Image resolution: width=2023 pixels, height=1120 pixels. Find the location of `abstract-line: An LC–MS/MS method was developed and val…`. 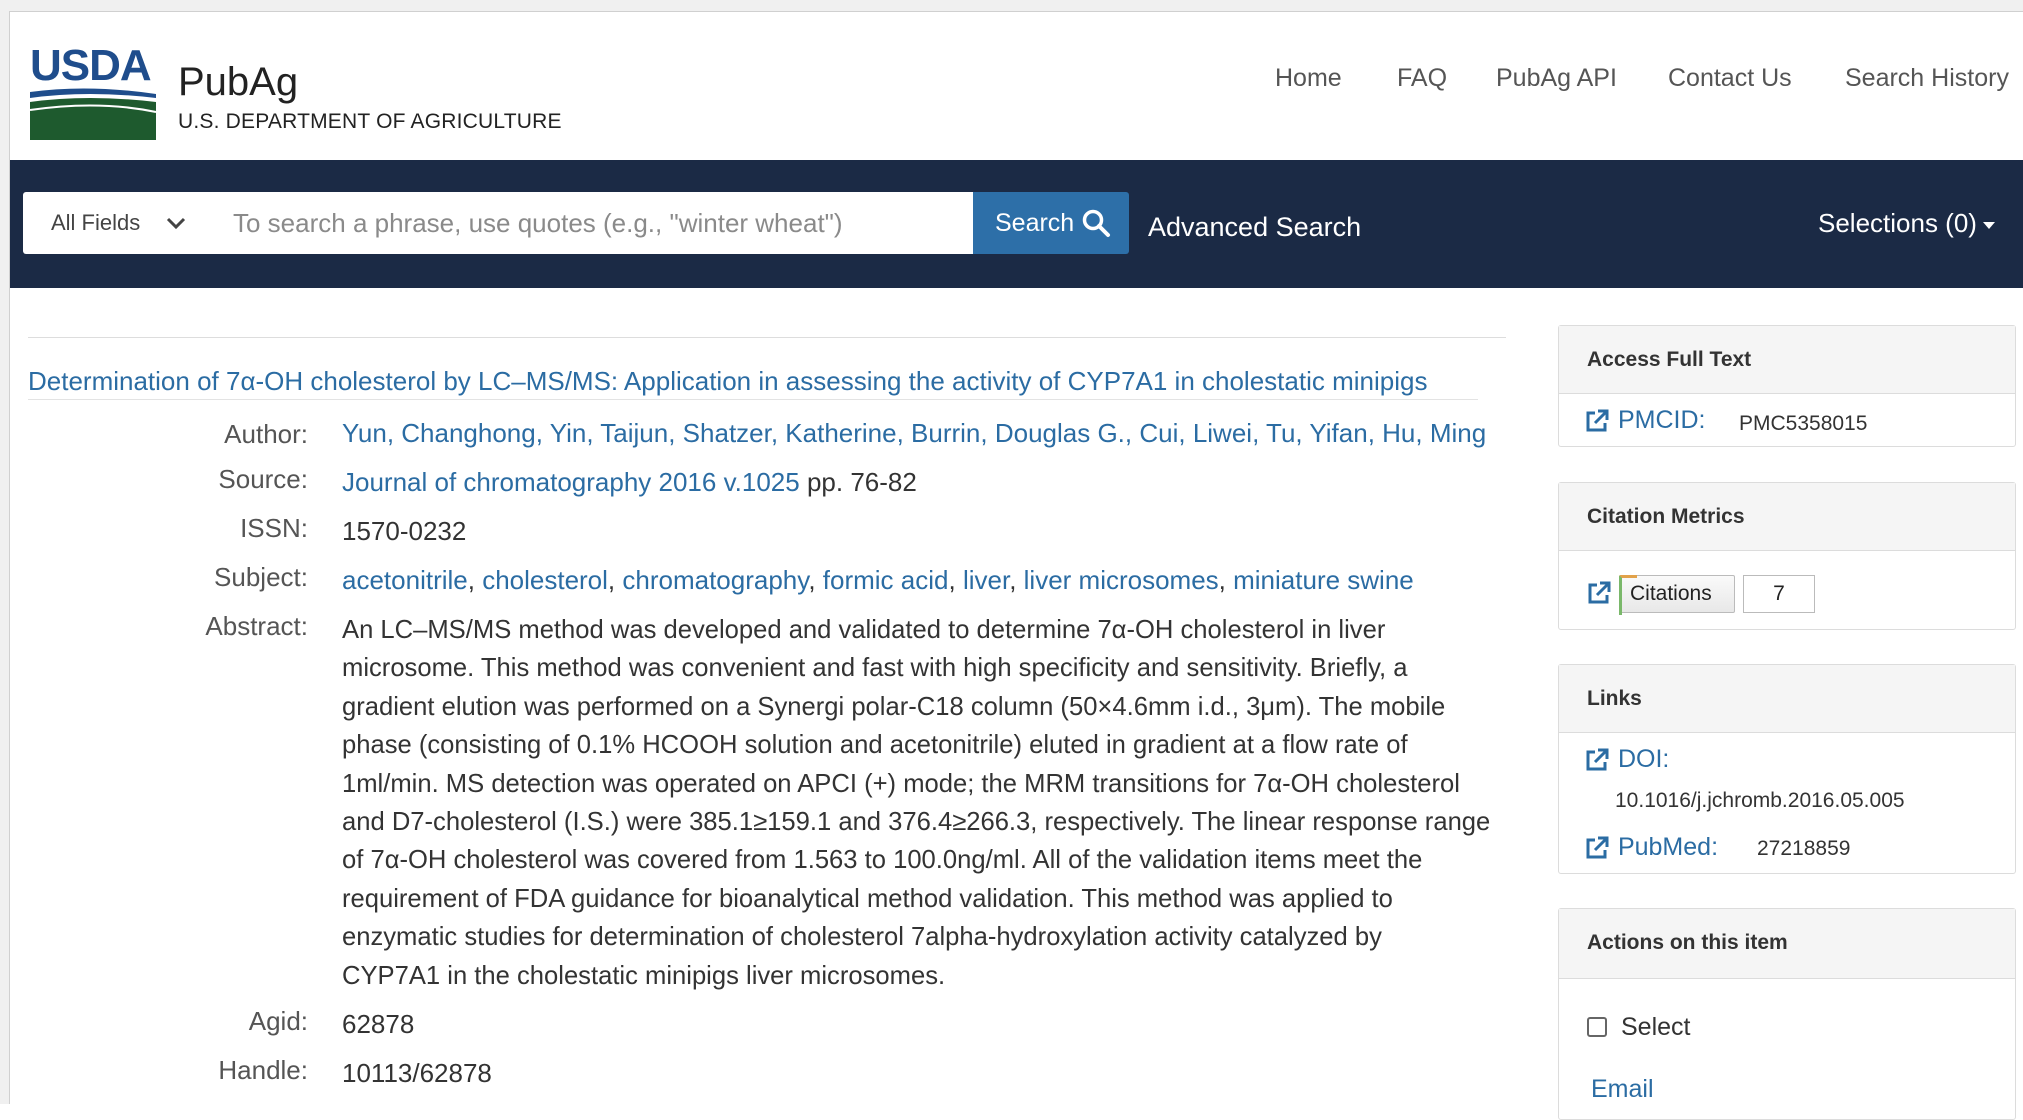

abstract-line: An LC–MS/MS method was developed and val… is located at coordinates (864, 630).